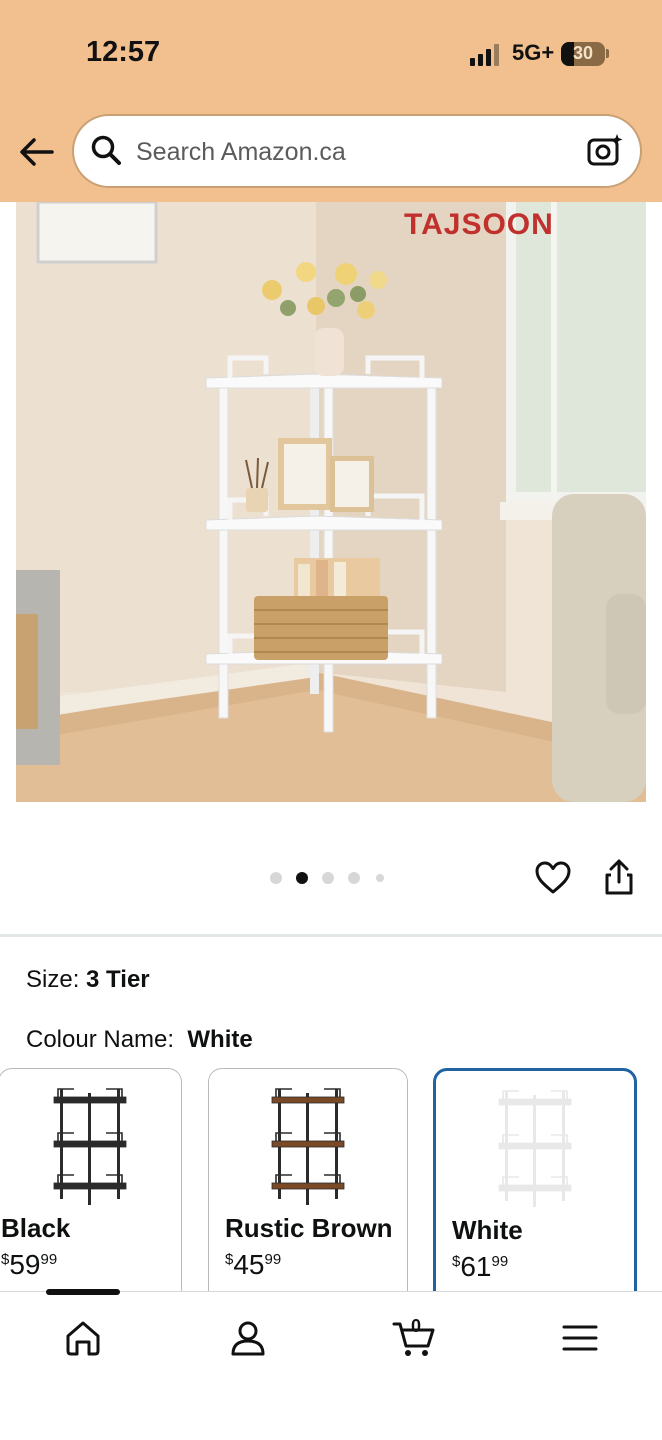  Describe the element at coordinates (619, 877) in the screenshot. I see `share-icon` at that location.